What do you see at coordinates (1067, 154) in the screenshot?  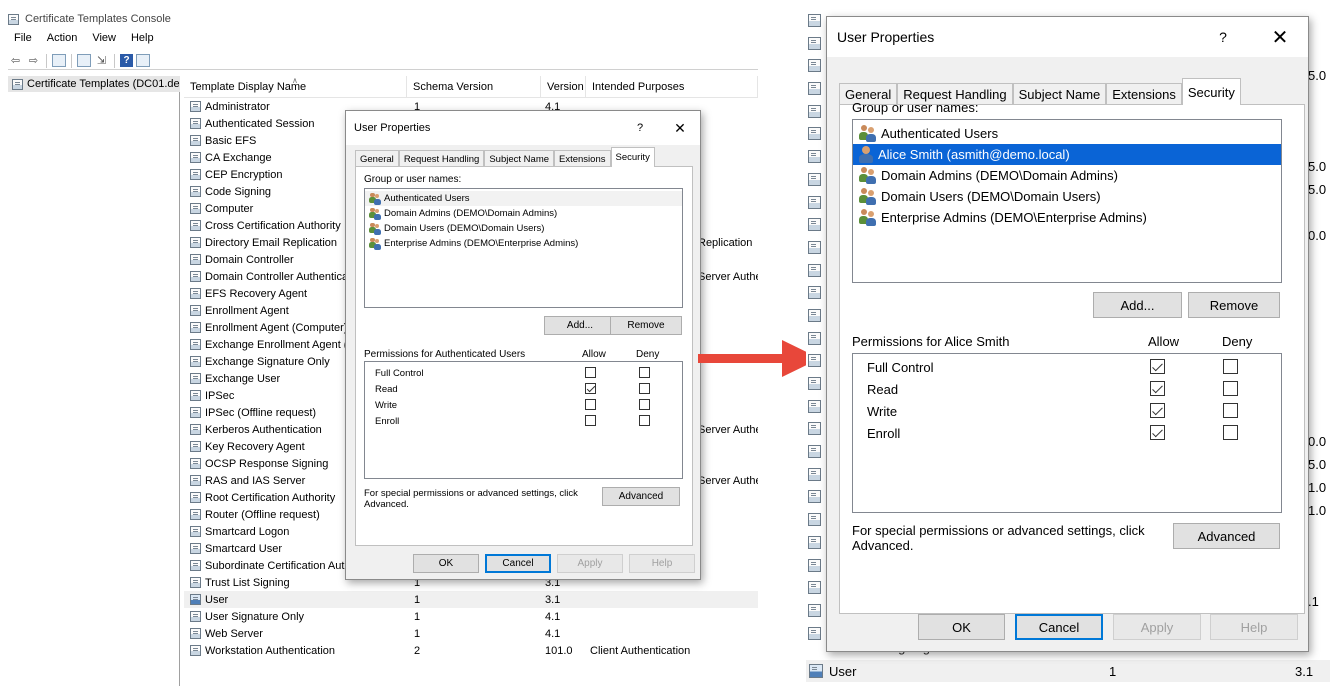 I see `list-item-selected: Alice Smith (asmith@demo.local)` at bounding box center [1067, 154].